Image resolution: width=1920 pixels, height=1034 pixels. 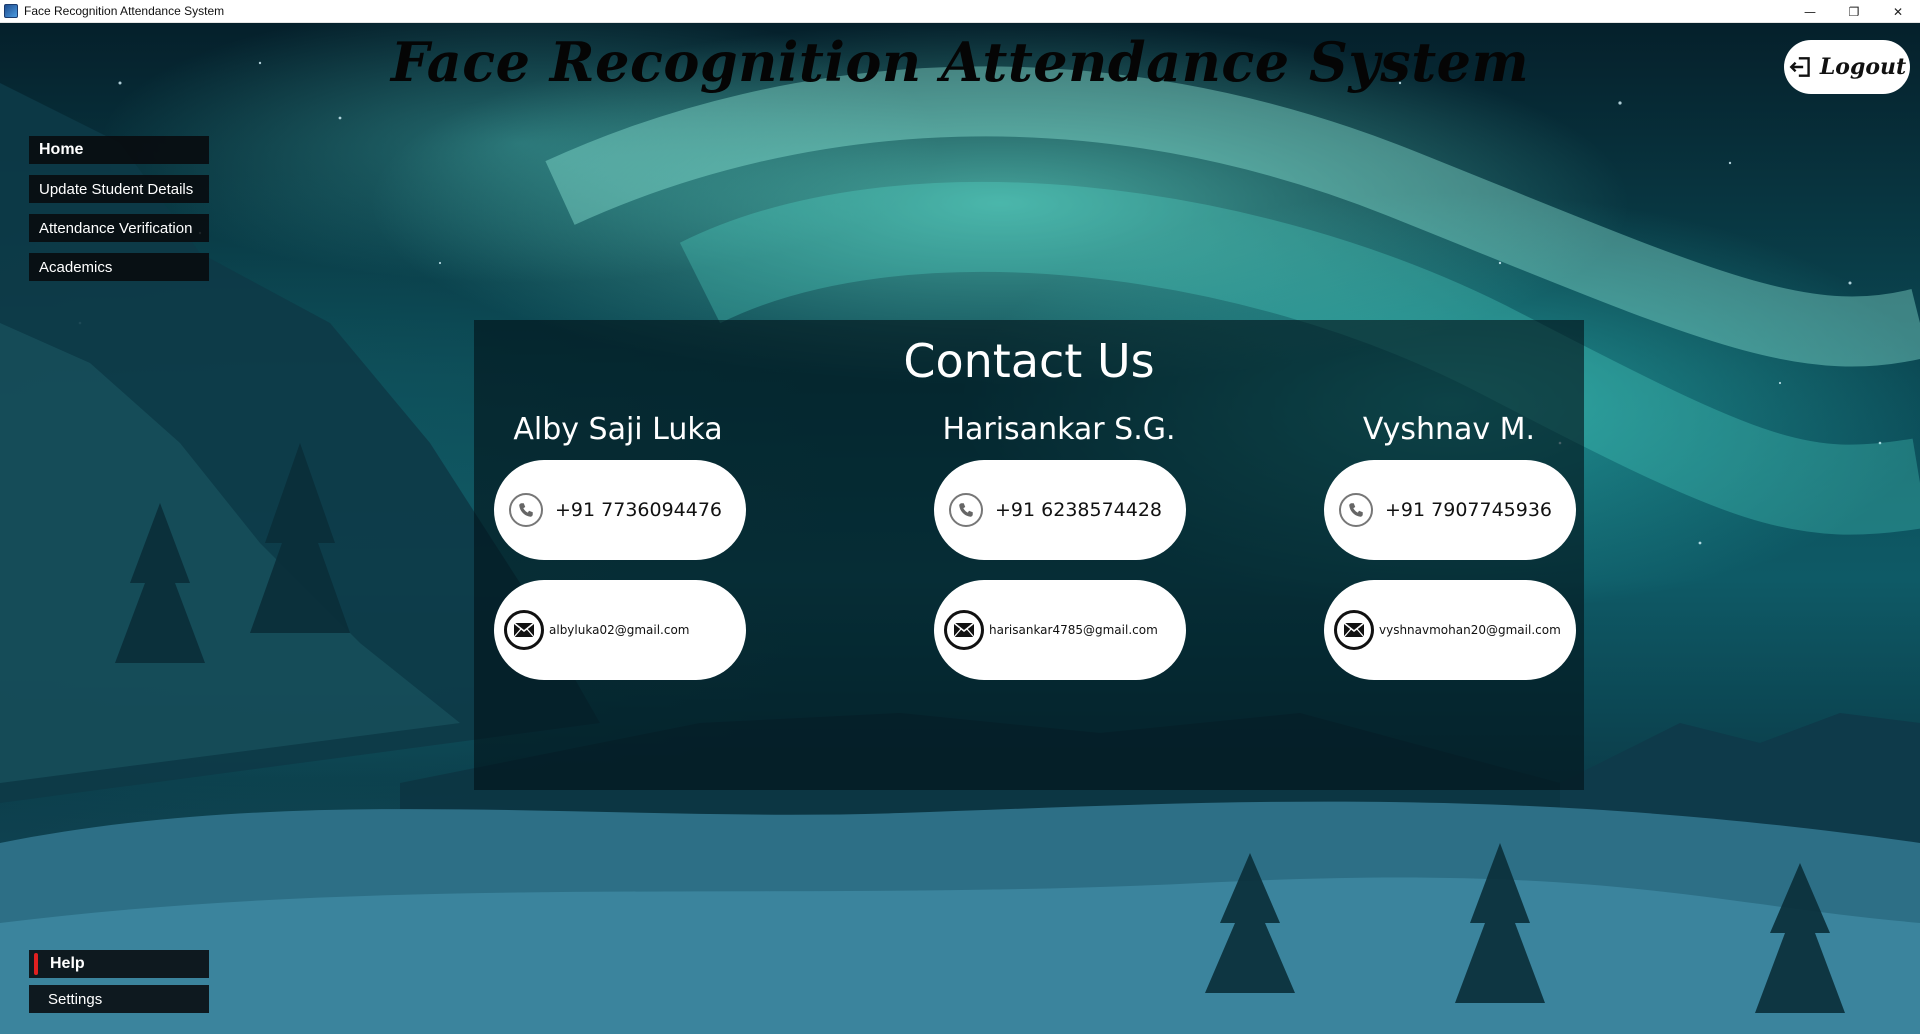 I want to click on phone-pill: +91 7736094476, so click(x=620, y=510).